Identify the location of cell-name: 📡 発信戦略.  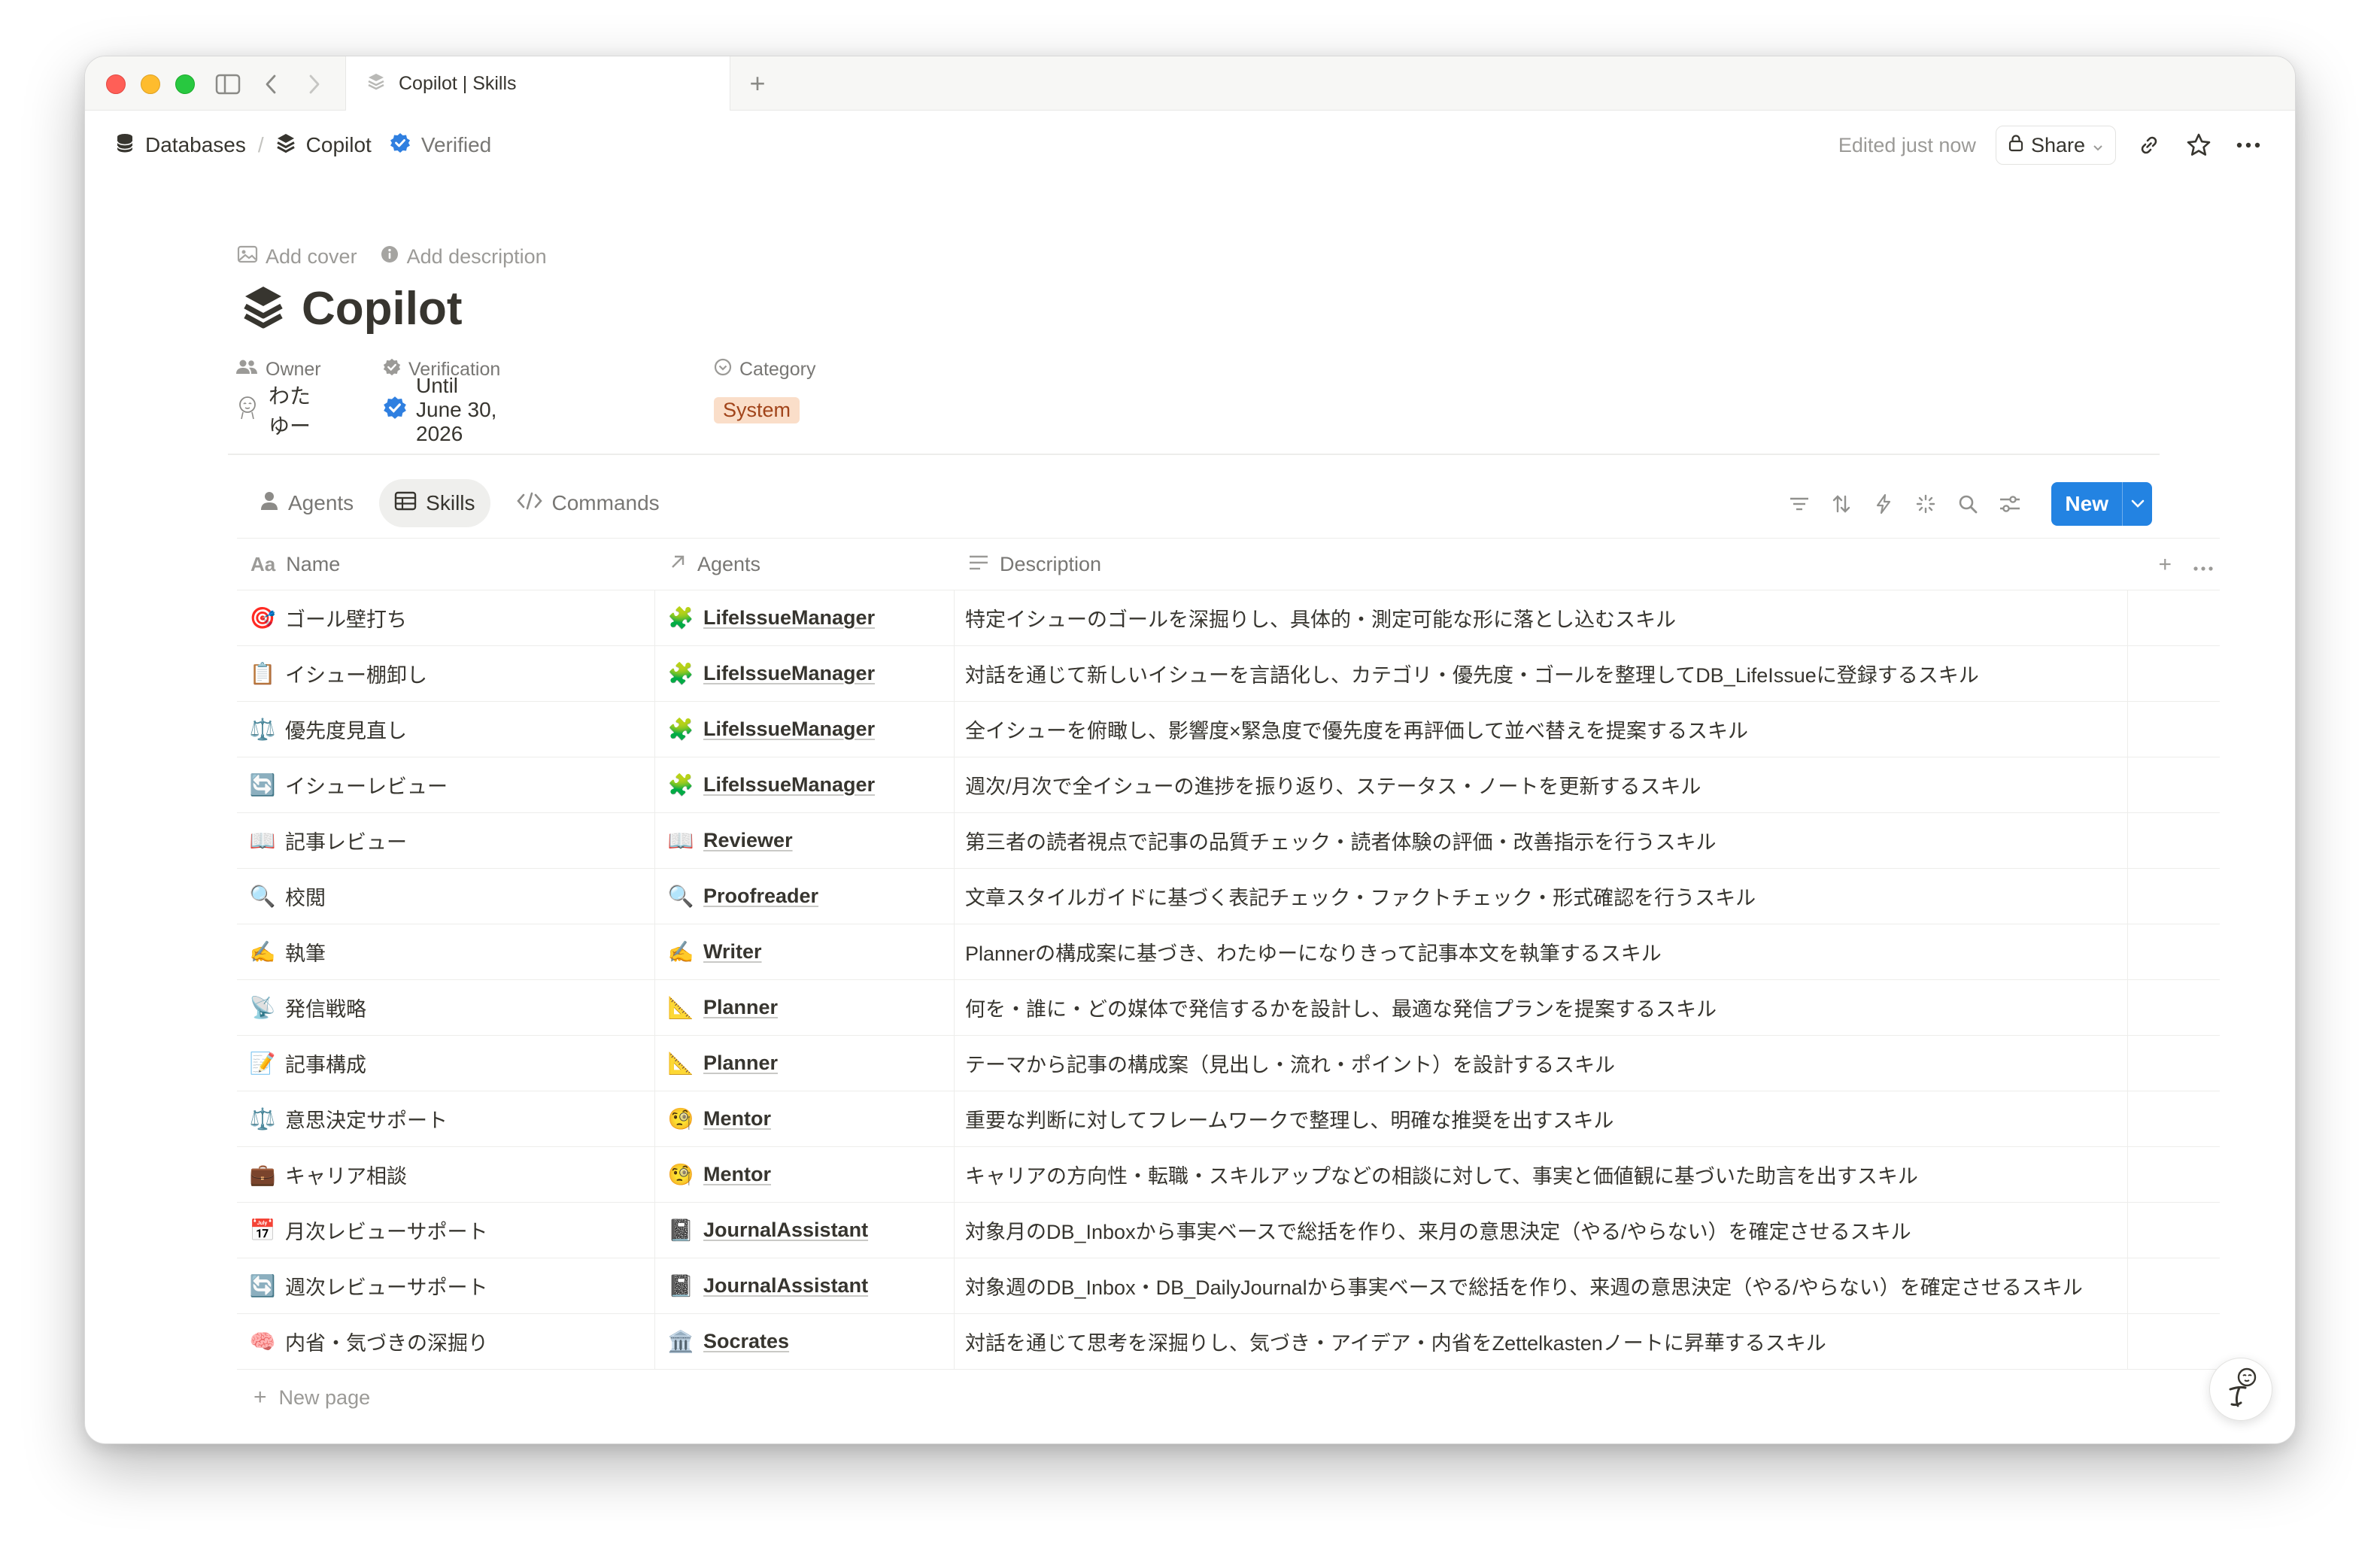
(446, 1007).